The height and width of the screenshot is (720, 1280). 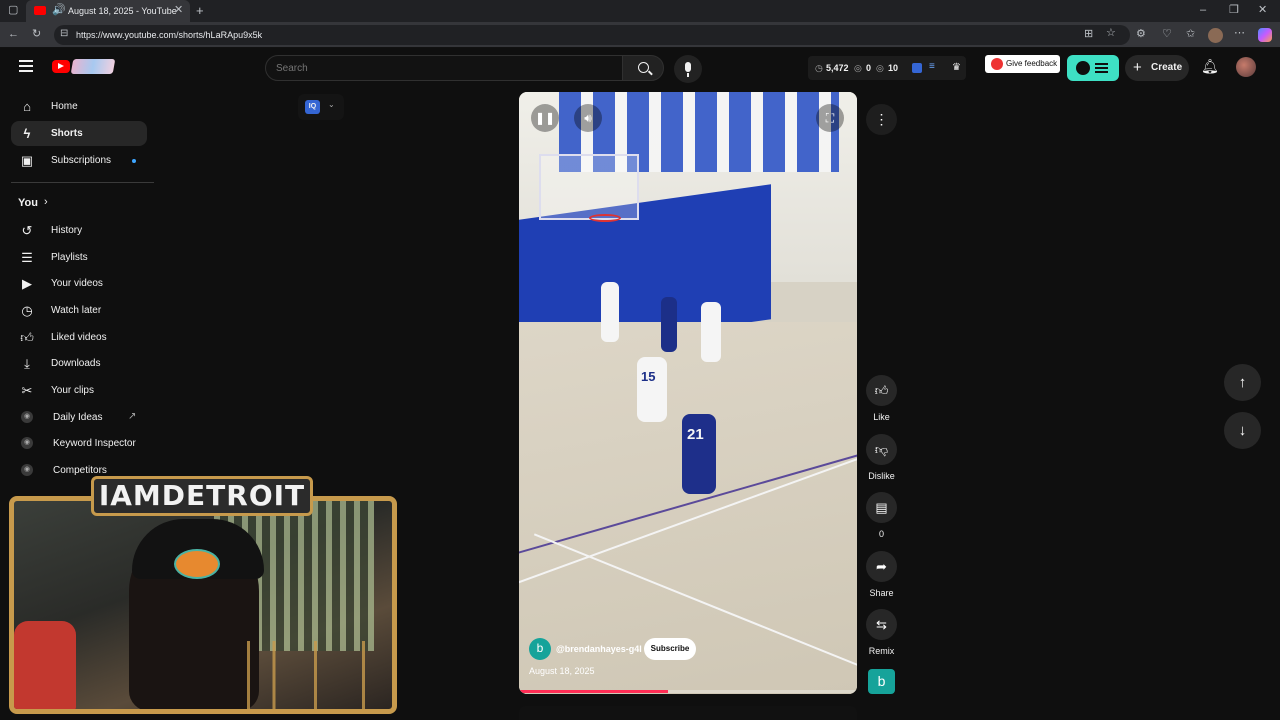 I want to click on webcam-frame, so click(x=203, y=605).